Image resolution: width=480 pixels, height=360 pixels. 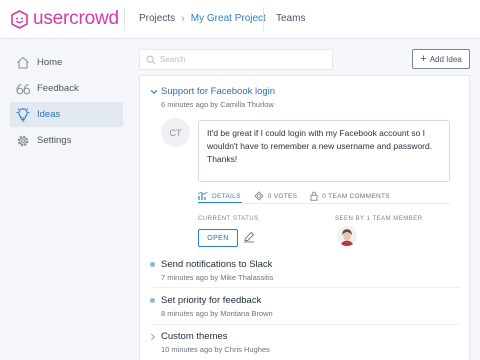 What do you see at coordinates (194, 336) in the screenshot?
I see `idea-title: Custom themes` at bounding box center [194, 336].